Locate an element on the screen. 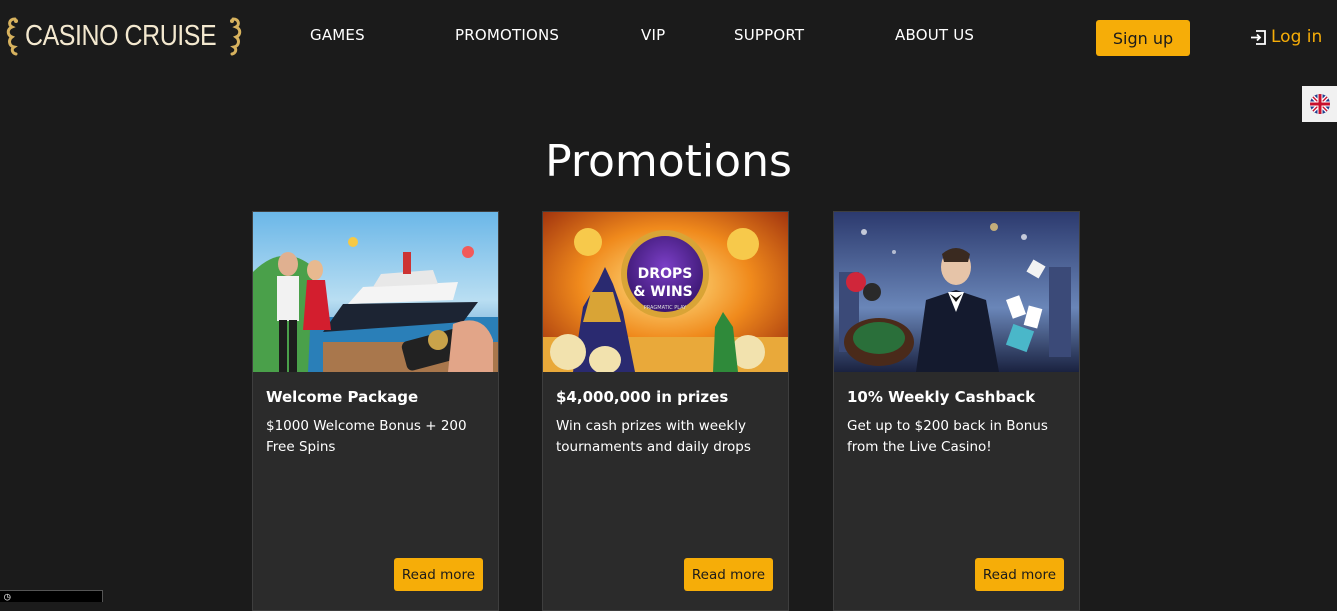 This screenshot has height=611, width=1337. log-in-button: Log in is located at coordinates (1286, 37).